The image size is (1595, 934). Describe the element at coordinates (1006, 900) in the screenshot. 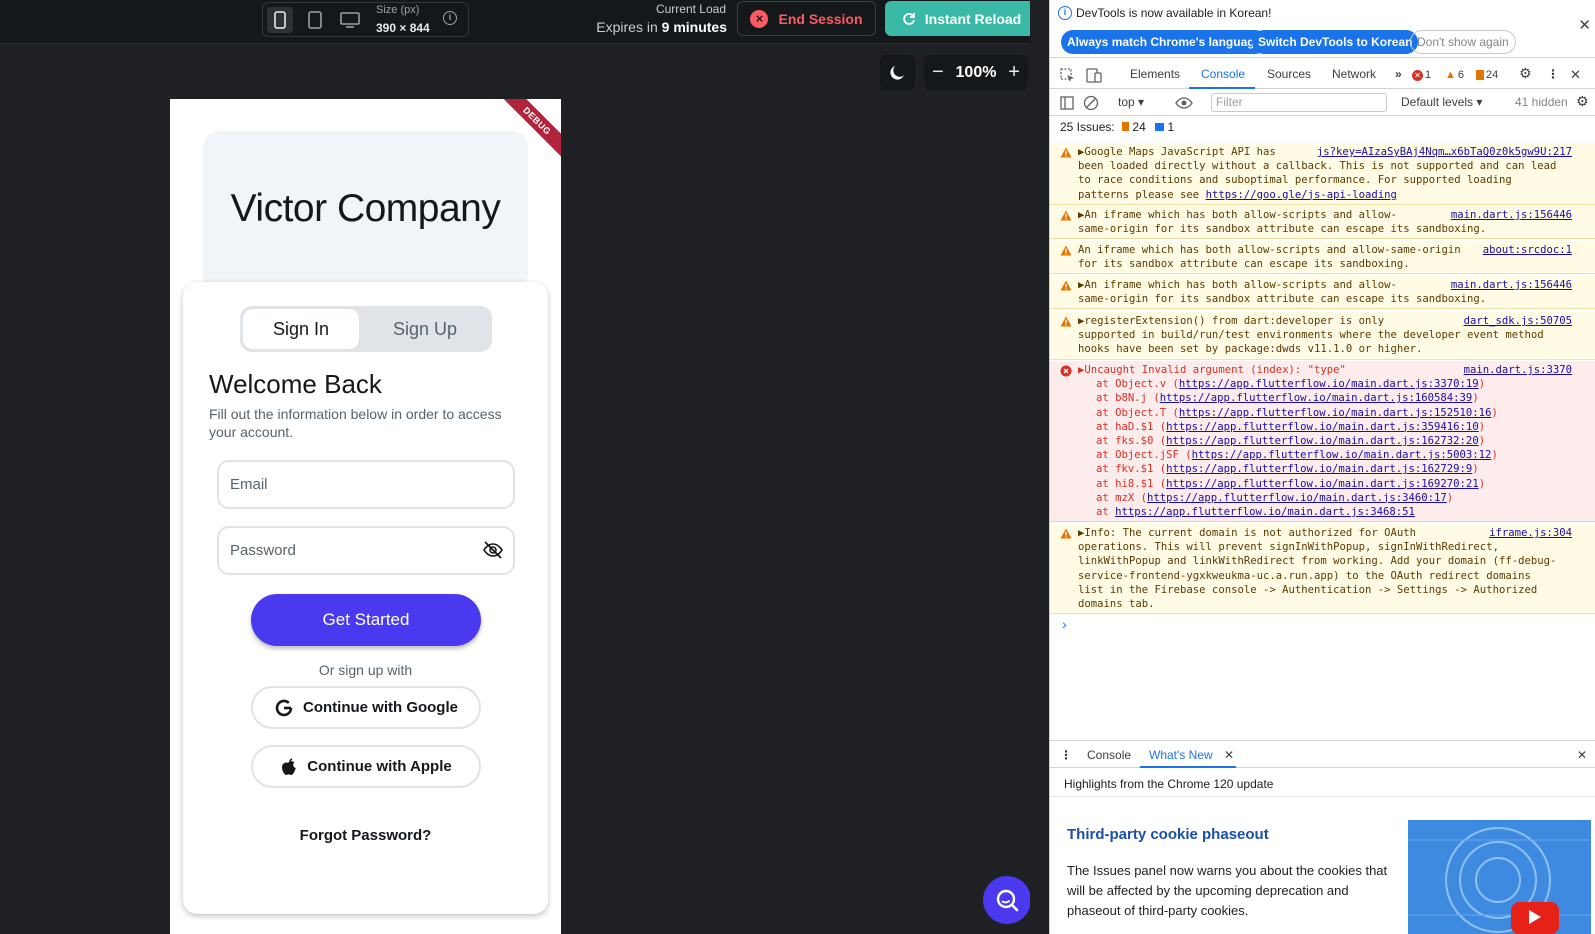

I see `search-fab-button` at that location.